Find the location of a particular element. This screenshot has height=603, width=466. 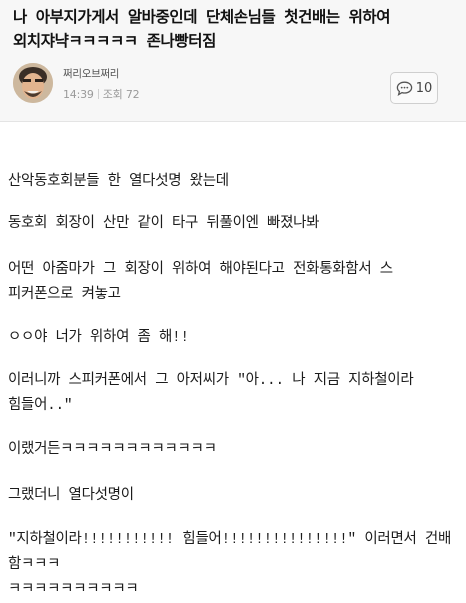

body-paragraph-7: 그랬더니 열다섯명이 is located at coordinates (71, 496).